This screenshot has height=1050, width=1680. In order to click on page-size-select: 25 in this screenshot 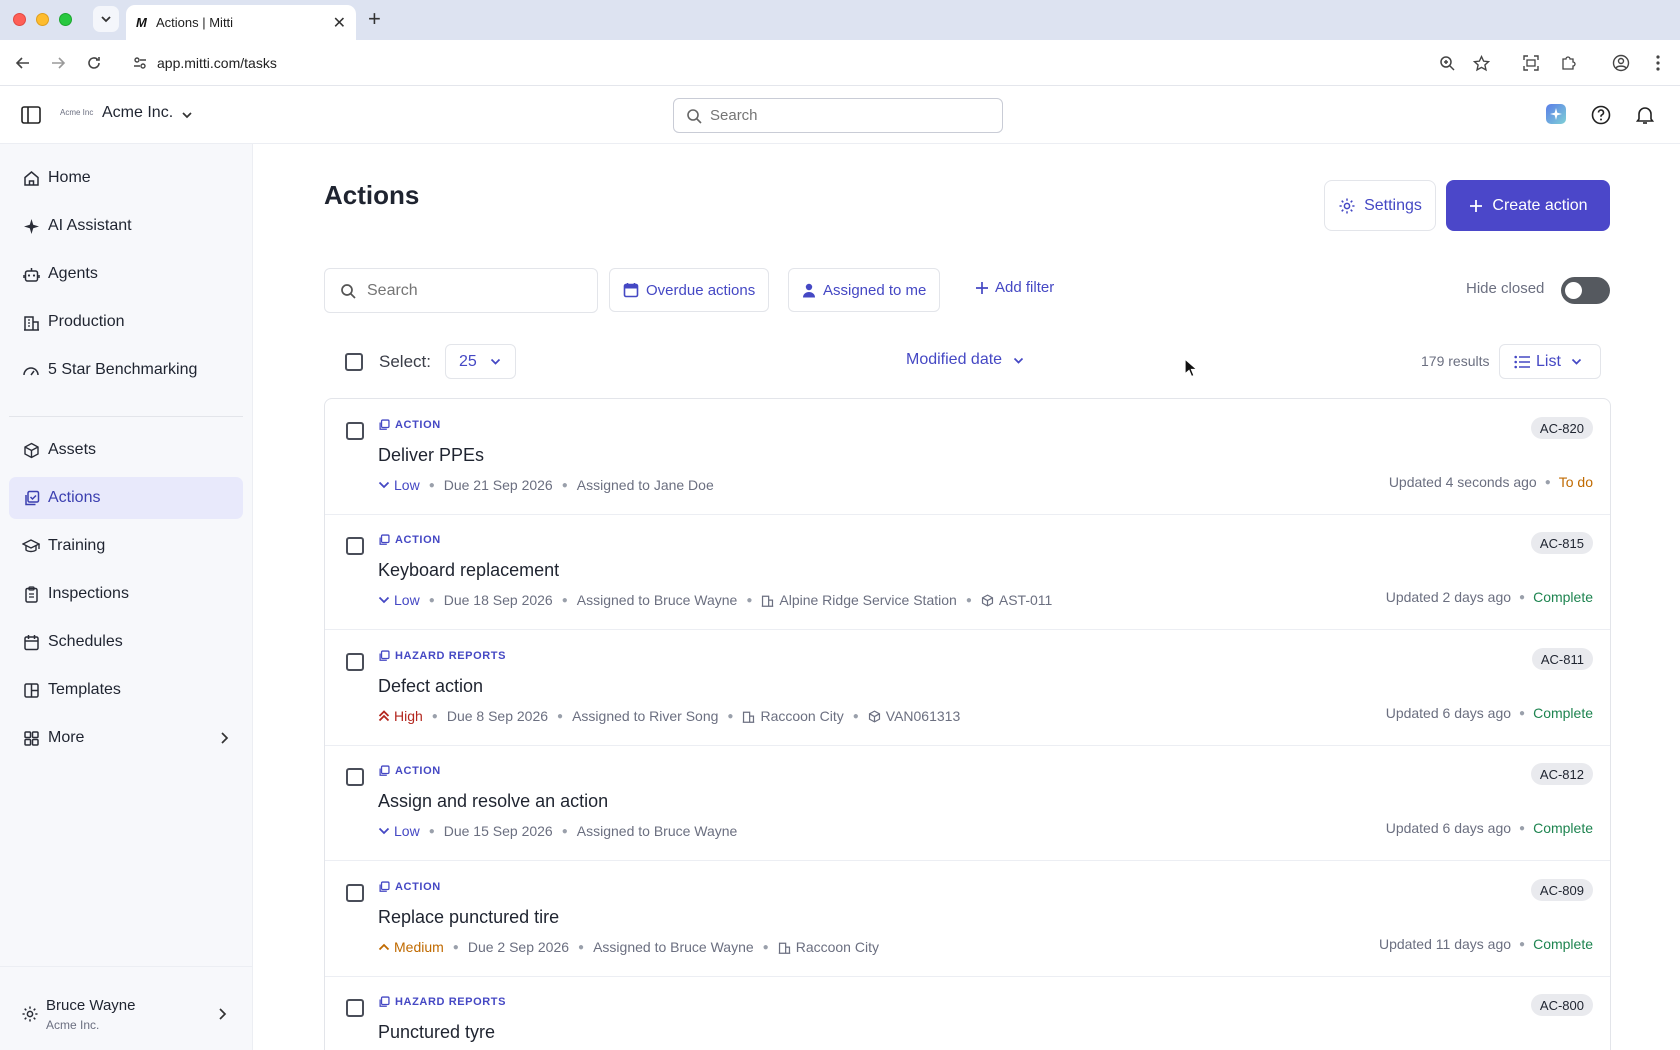, I will do `click(480, 361)`.